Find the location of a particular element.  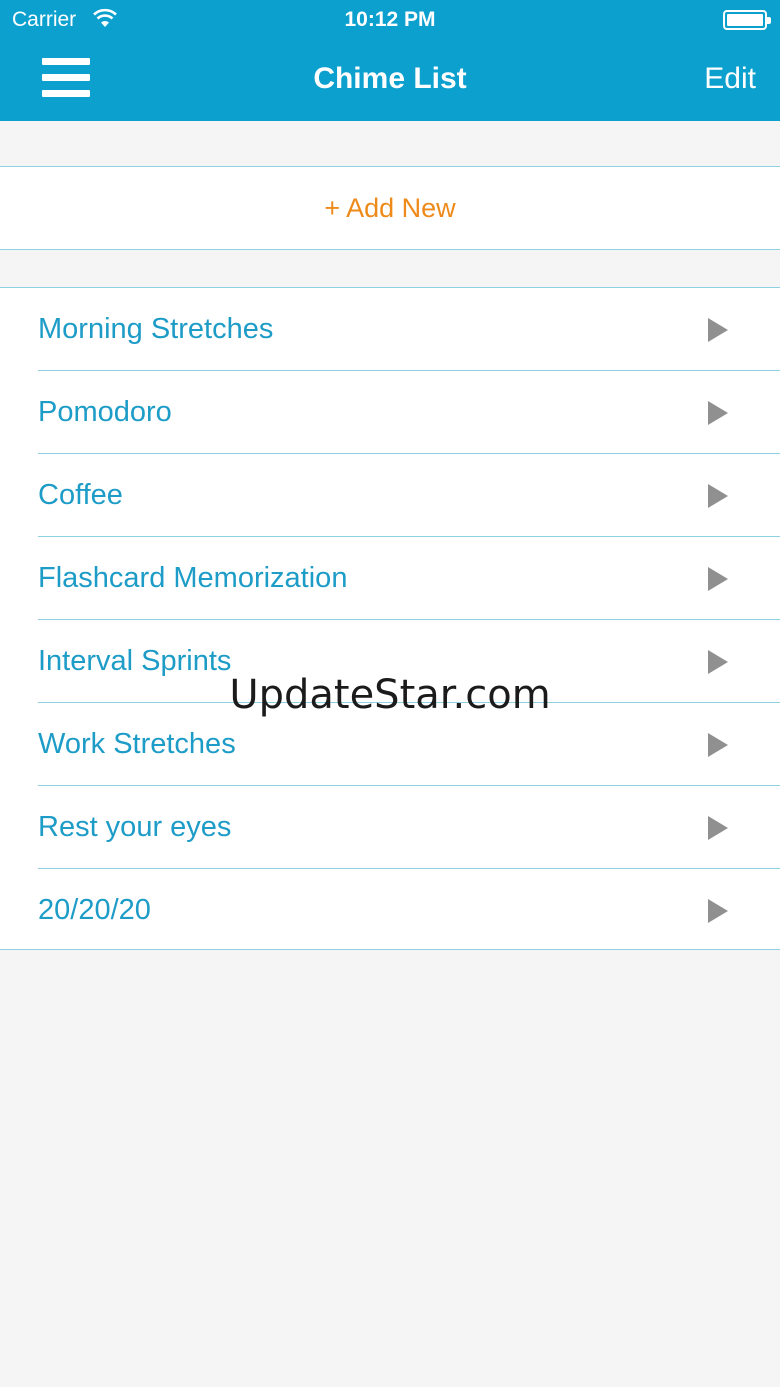

add-new-button: + Add New is located at coordinates (390, 208).